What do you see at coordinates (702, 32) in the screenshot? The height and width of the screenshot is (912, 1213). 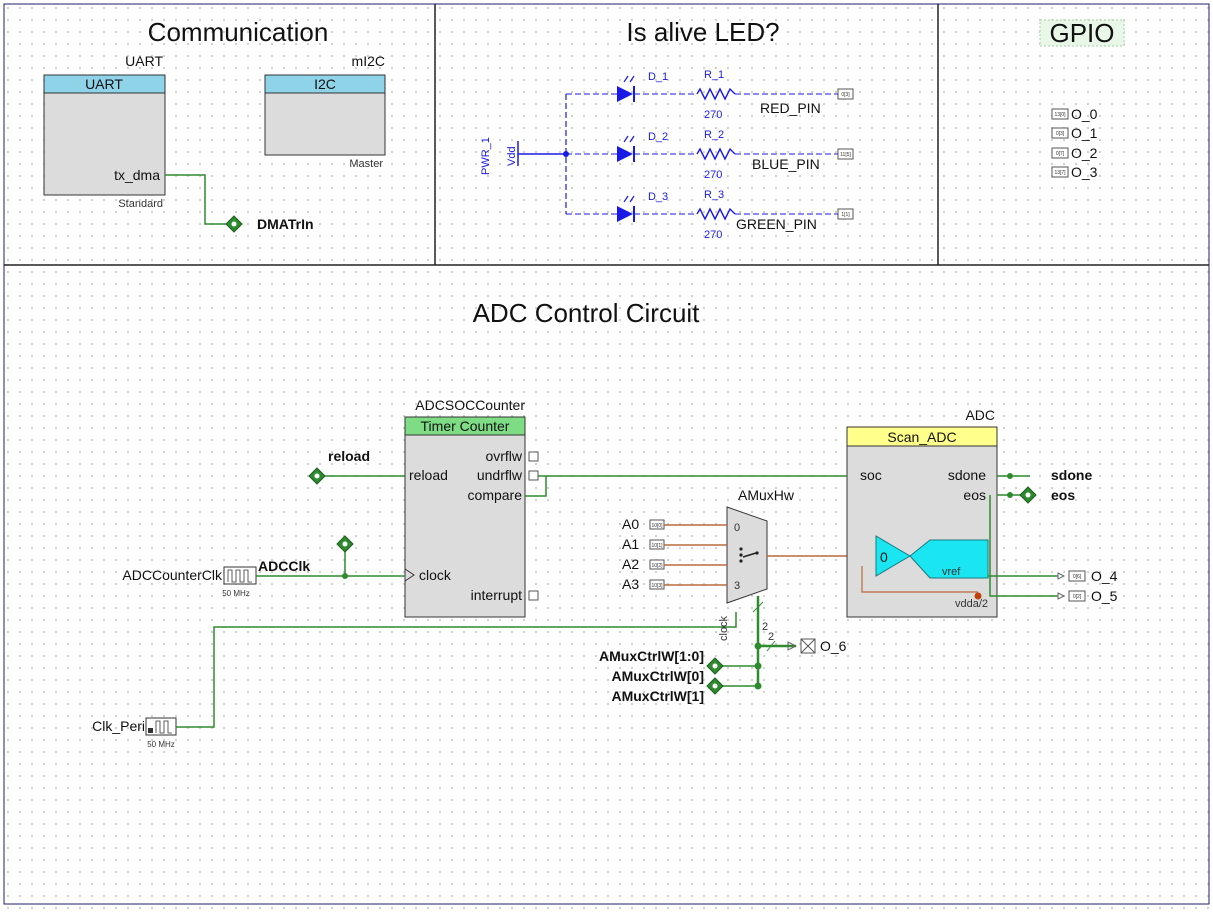 I see `led-title: Is alive LED?` at bounding box center [702, 32].